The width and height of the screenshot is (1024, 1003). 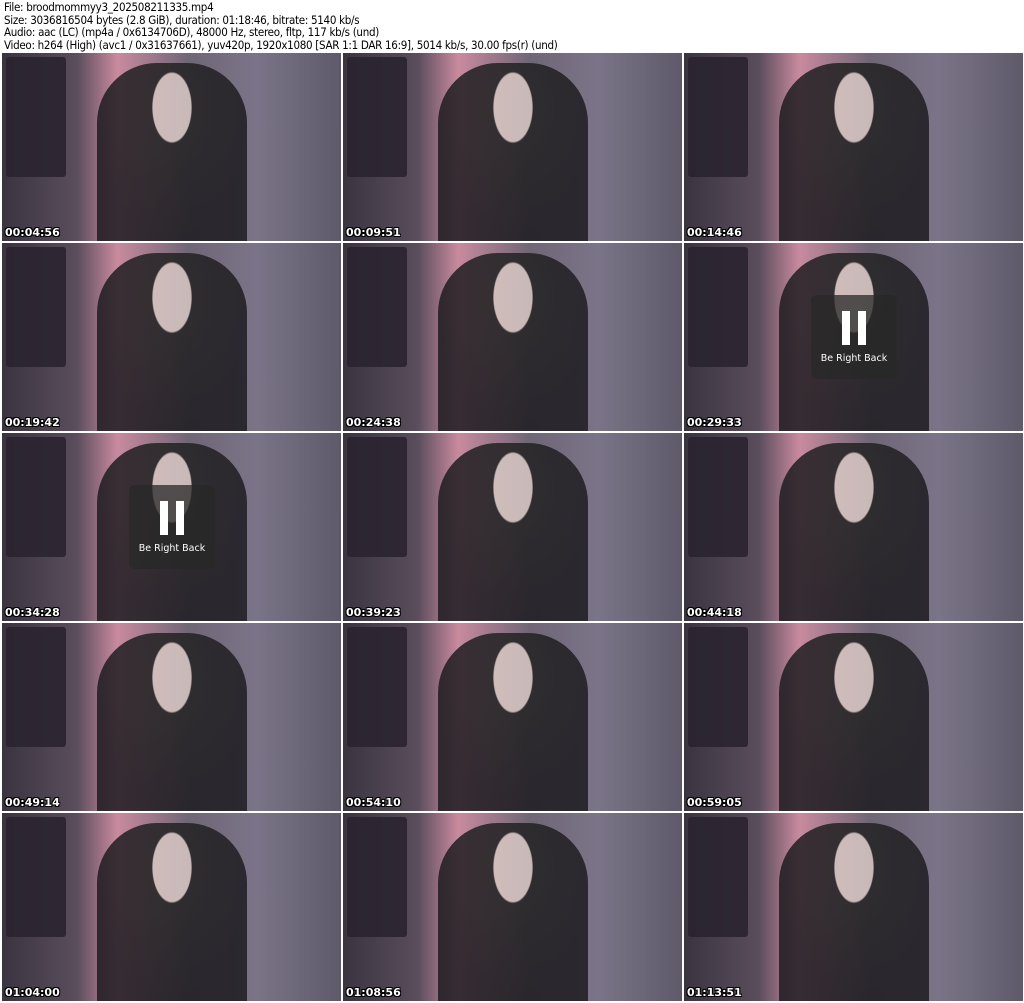 I want to click on video-thumbnail: 00:54:10, so click(x=512, y=717).